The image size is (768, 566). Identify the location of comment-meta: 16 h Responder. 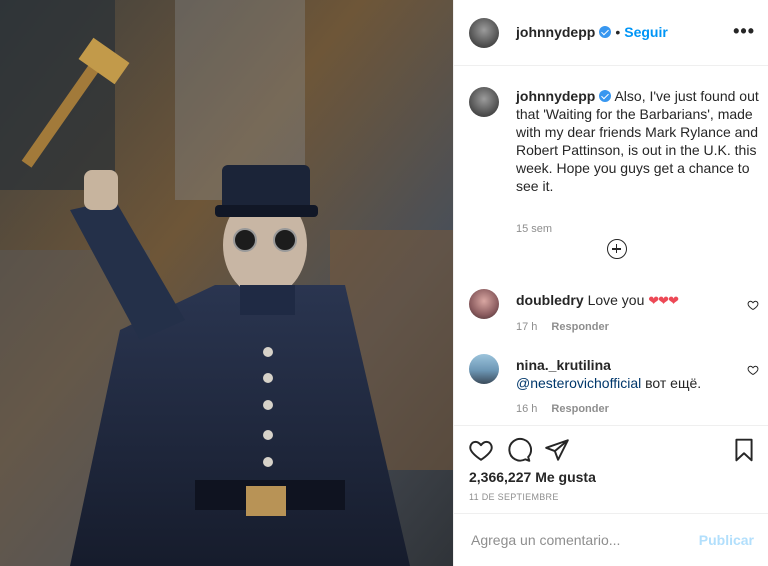
(562, 409).